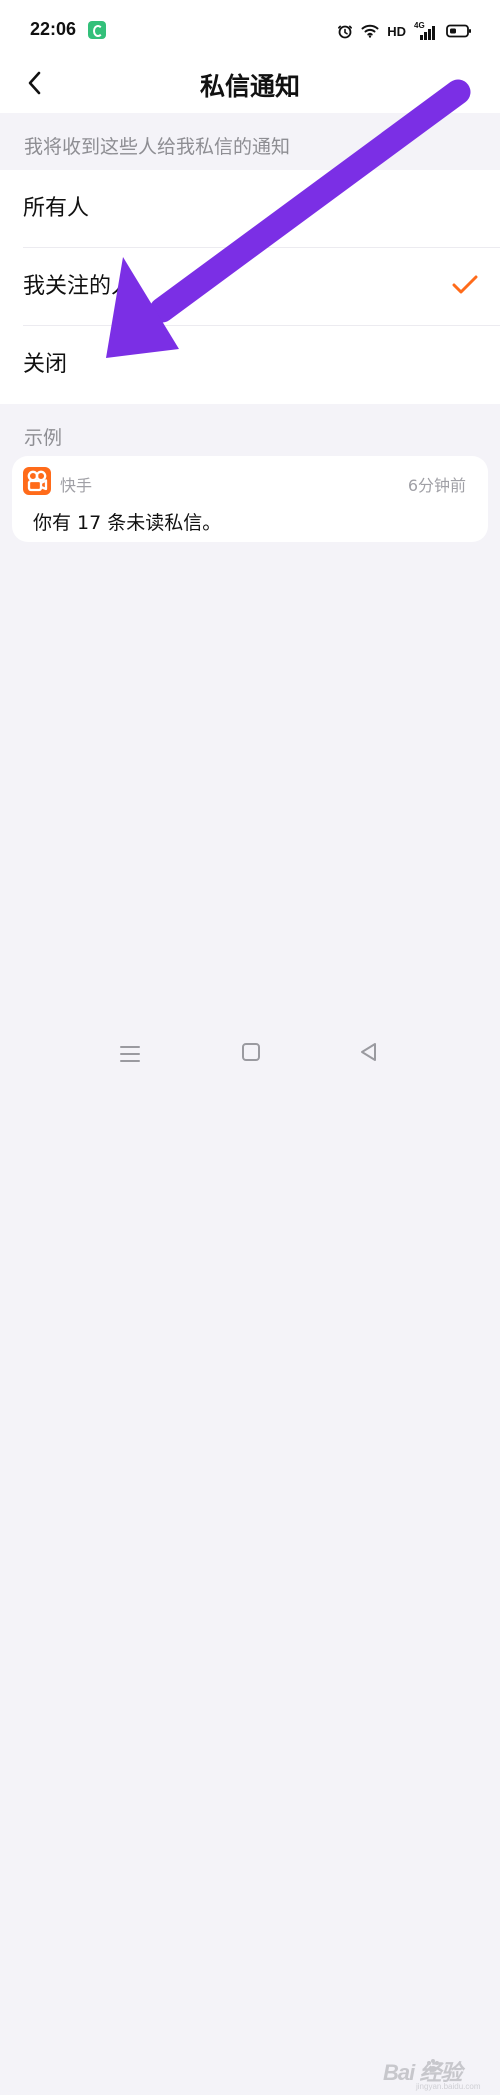 Image resolution: width=500 pixels, height=2095 pixels. I want to click on page-title: 私信通知, so click(249, 86).